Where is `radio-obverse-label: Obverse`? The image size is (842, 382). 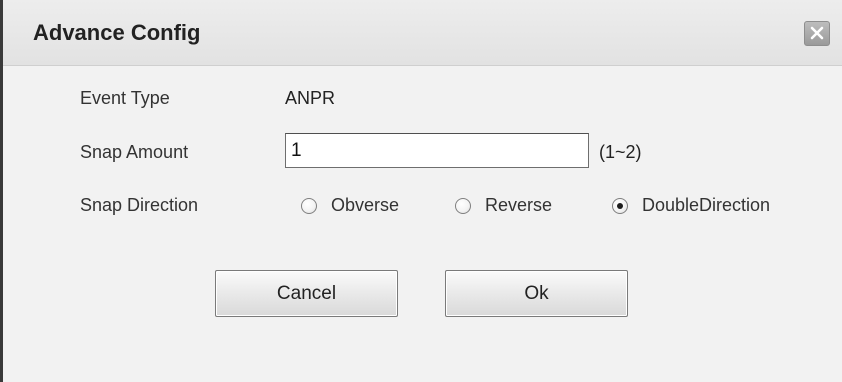 radio-obverse-label: Obverse is located at coordinates (365, 205).